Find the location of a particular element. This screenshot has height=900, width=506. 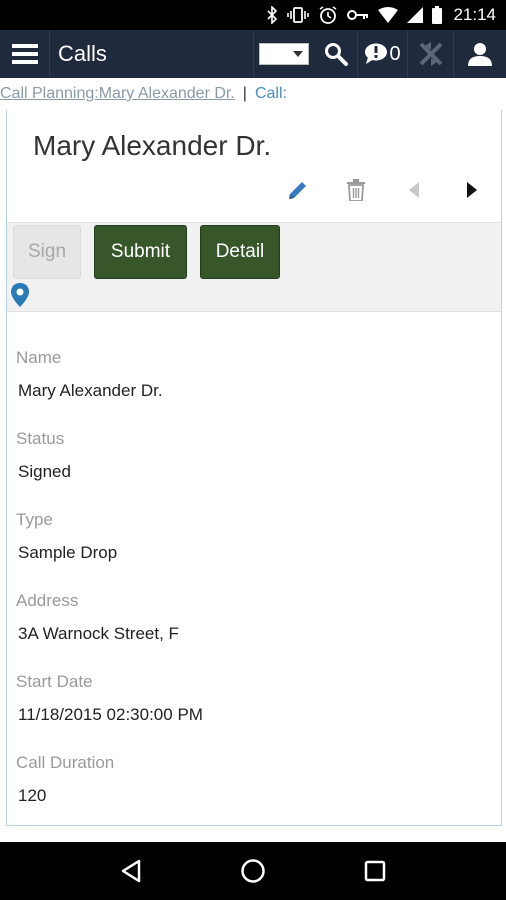

field-call-duration: Call Duration 120 is located at coordinates (251, 787).